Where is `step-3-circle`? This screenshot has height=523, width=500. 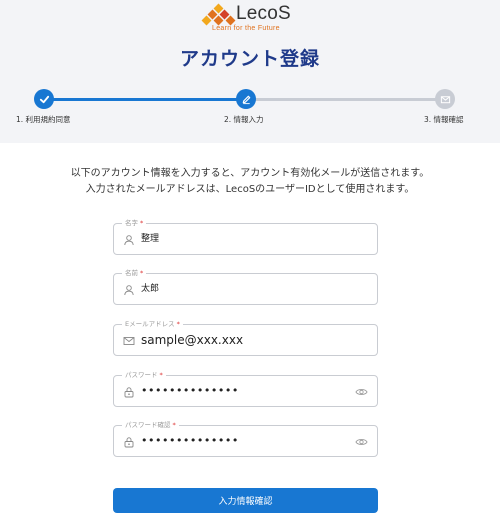
step-3-circle is located at coordinates (445, 99).